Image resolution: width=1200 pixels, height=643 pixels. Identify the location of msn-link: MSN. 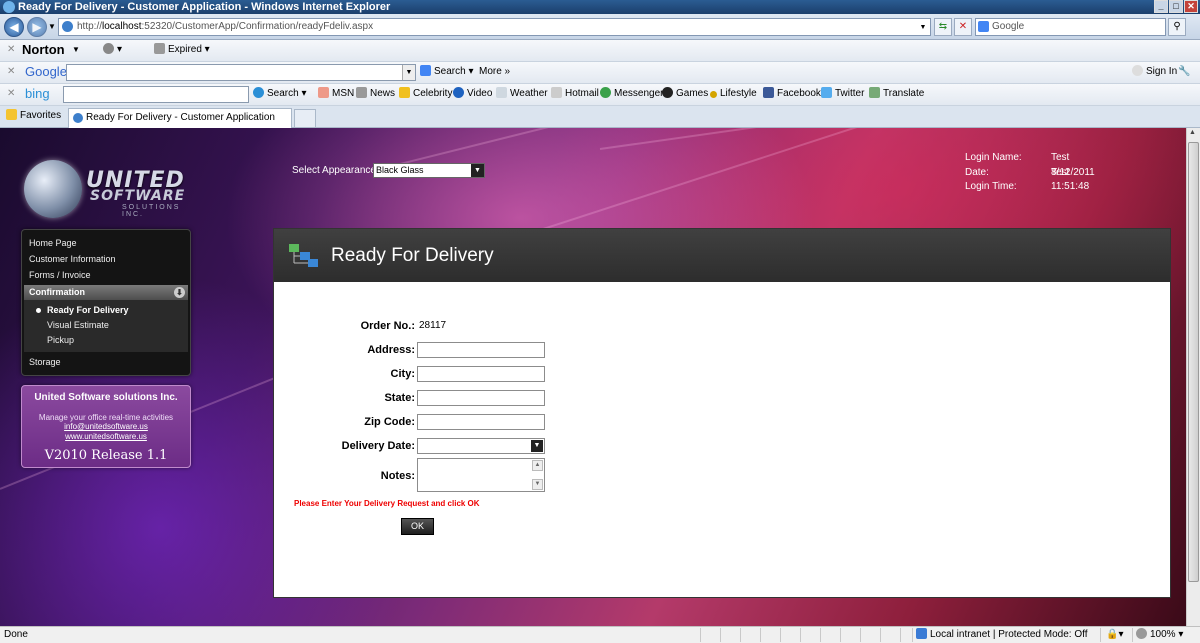
(336, 94).